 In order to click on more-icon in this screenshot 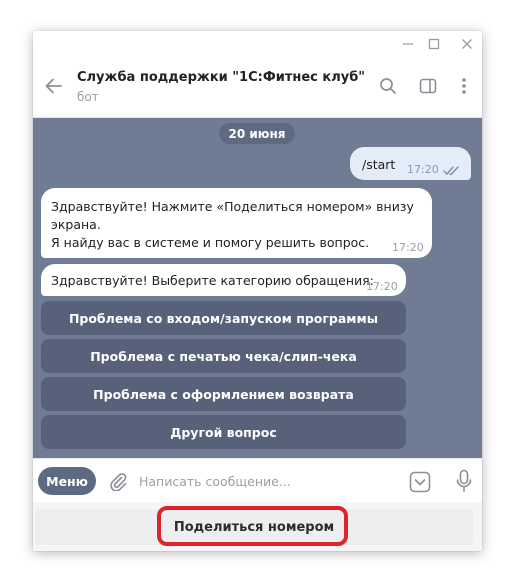, I will do `click(464, 86)`.